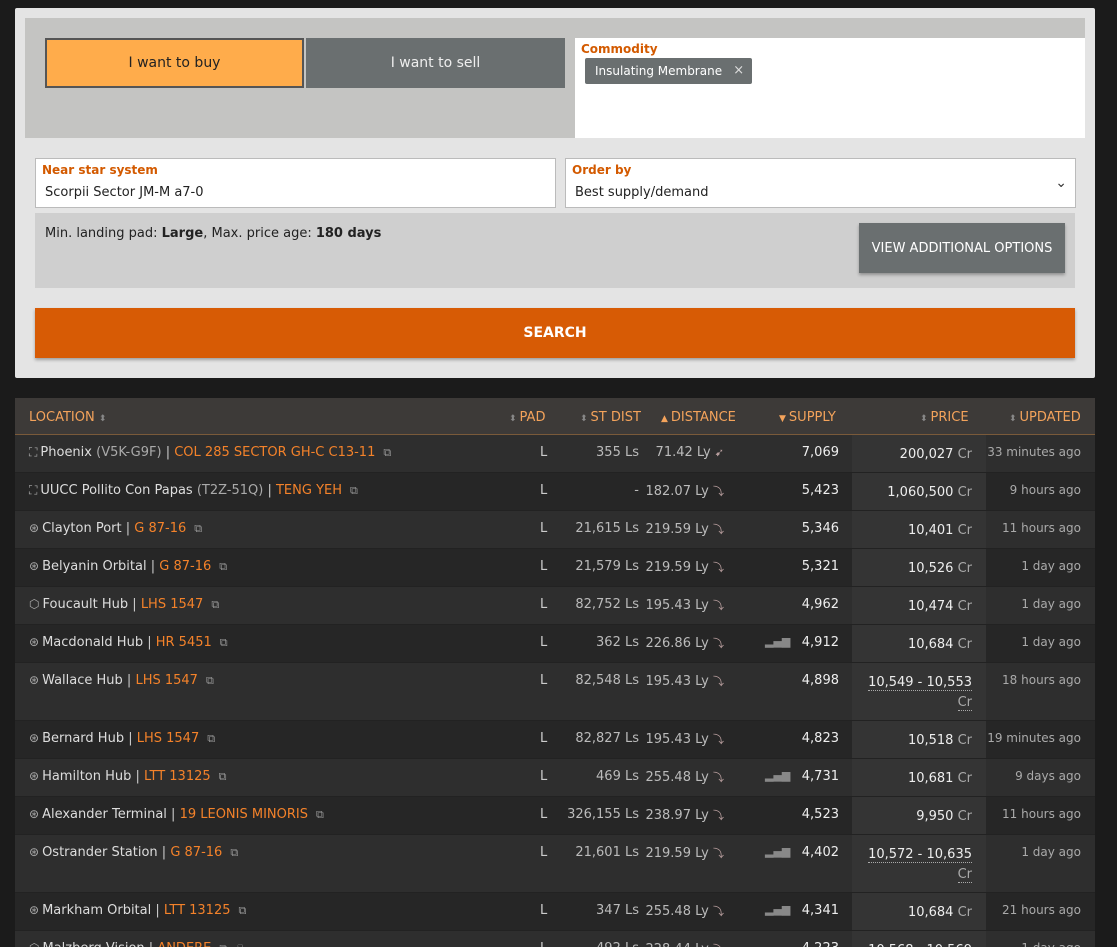  Describe the element at coordinates (92, 642) in the screenshot. I see `station-name: Macdonald Hub` at that location.